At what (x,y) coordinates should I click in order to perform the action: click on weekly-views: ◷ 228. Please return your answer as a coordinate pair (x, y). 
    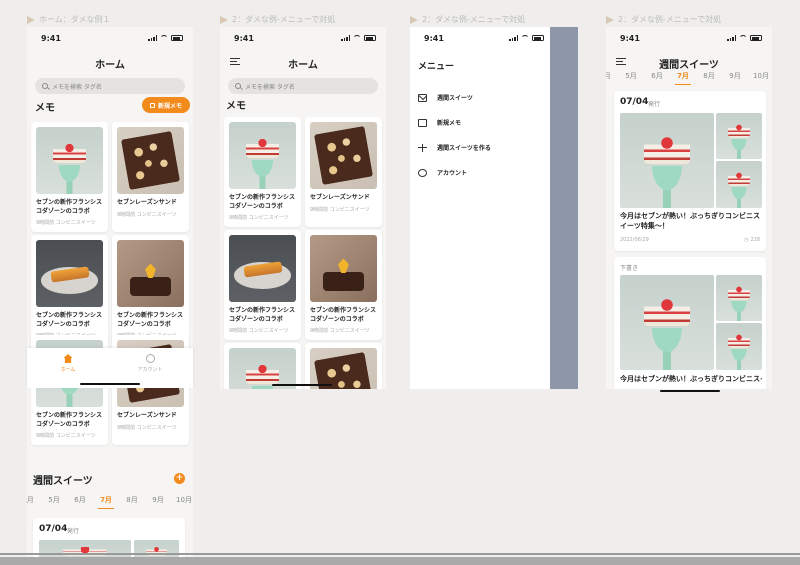
    Looking at the image, I should click on (752, 240).